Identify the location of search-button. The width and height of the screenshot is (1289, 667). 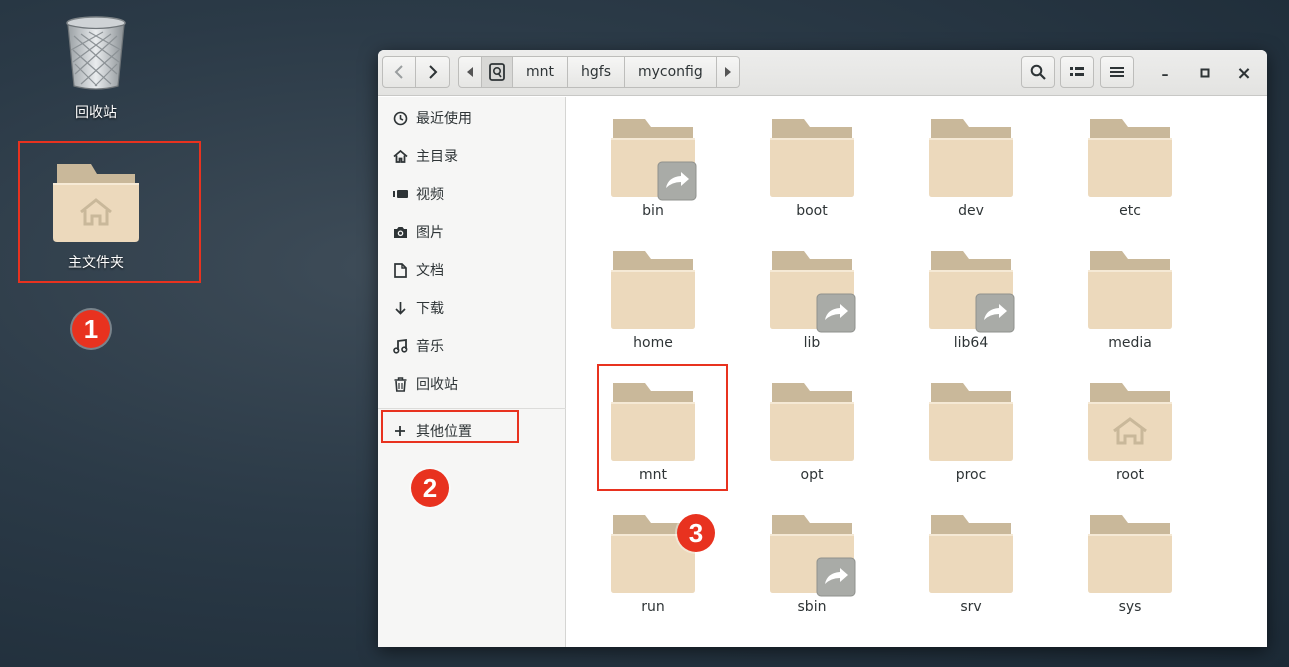
(1038, 72).